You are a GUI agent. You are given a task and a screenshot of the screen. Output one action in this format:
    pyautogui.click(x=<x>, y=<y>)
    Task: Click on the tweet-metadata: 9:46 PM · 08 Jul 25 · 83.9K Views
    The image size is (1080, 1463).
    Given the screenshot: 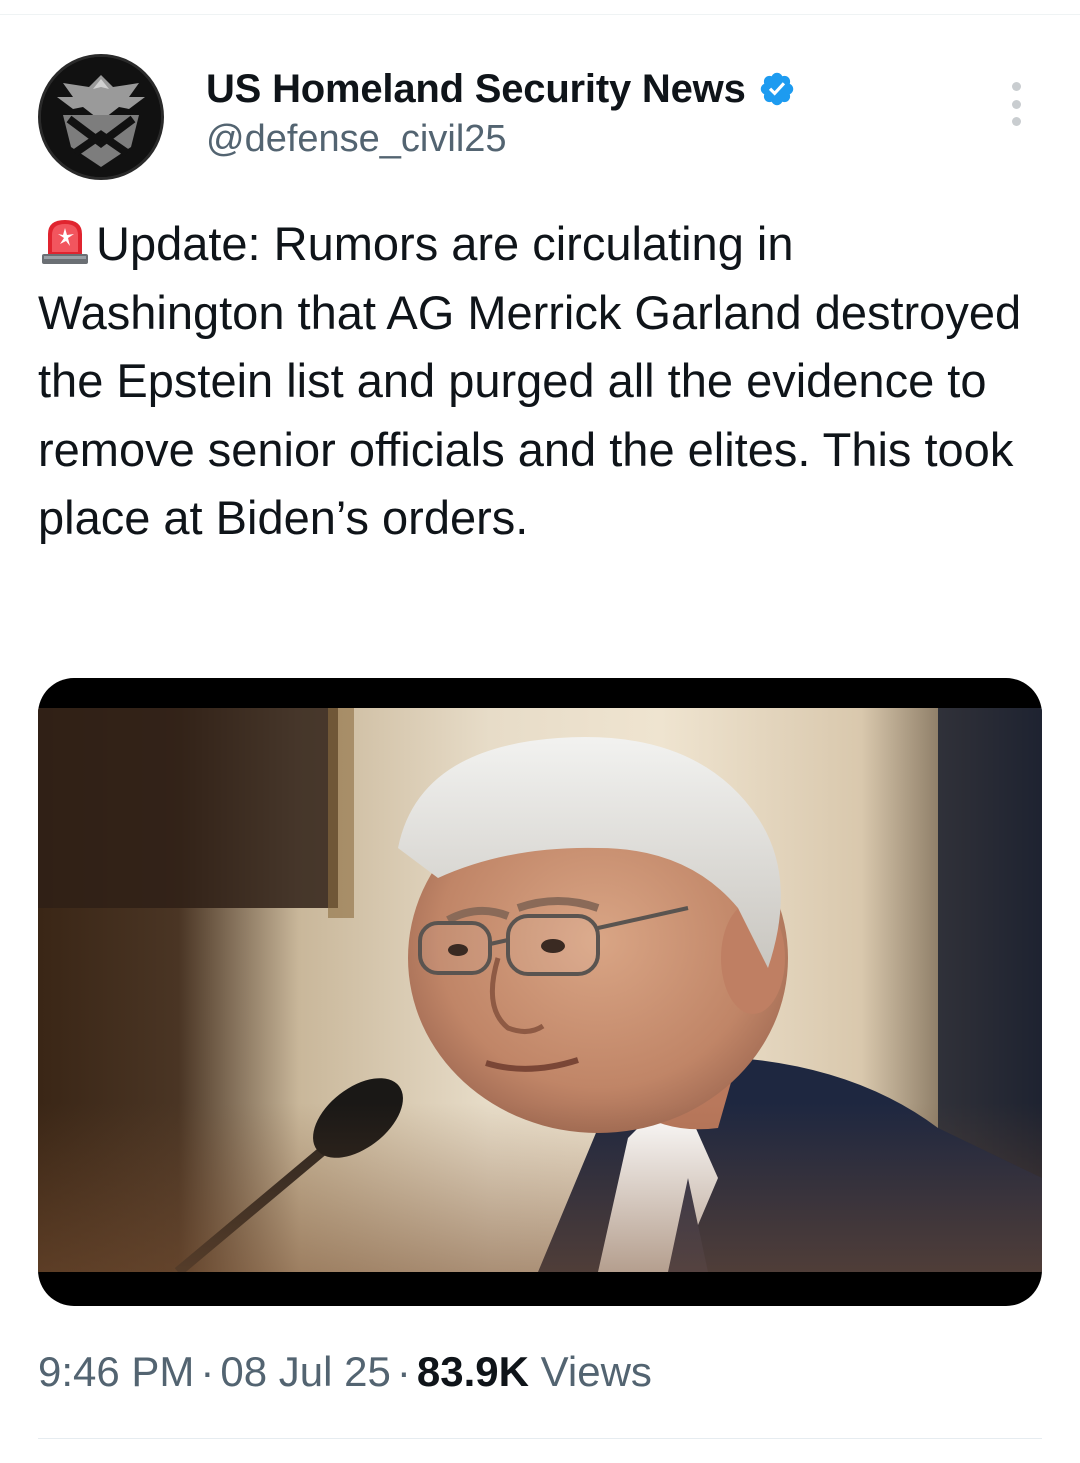 What is the action you would take?
    pyautogui.click(x=345, y=1371)
    